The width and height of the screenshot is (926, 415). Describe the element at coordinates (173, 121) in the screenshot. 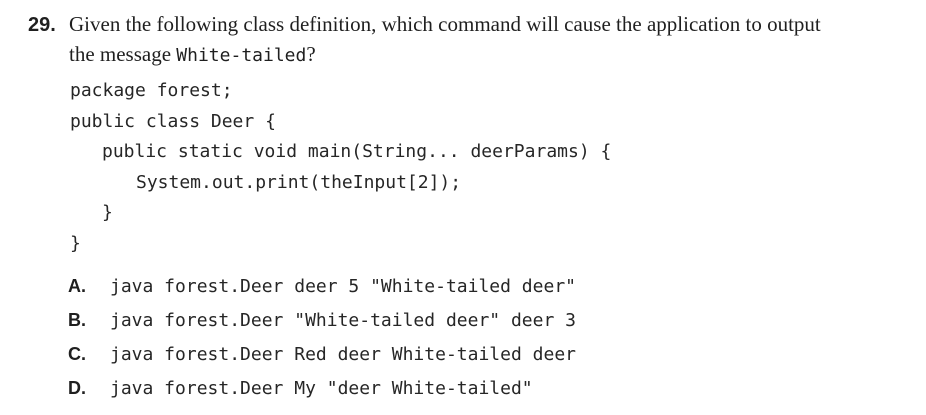

I see `code-line: public class Deer {` at that location.